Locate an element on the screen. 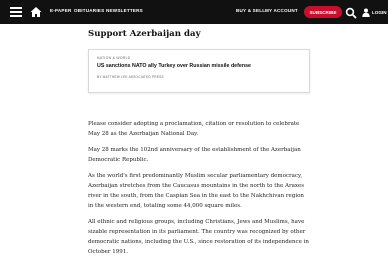 This screenshot has width=388, height=267. home-icon is located at coordinates (36, 12).